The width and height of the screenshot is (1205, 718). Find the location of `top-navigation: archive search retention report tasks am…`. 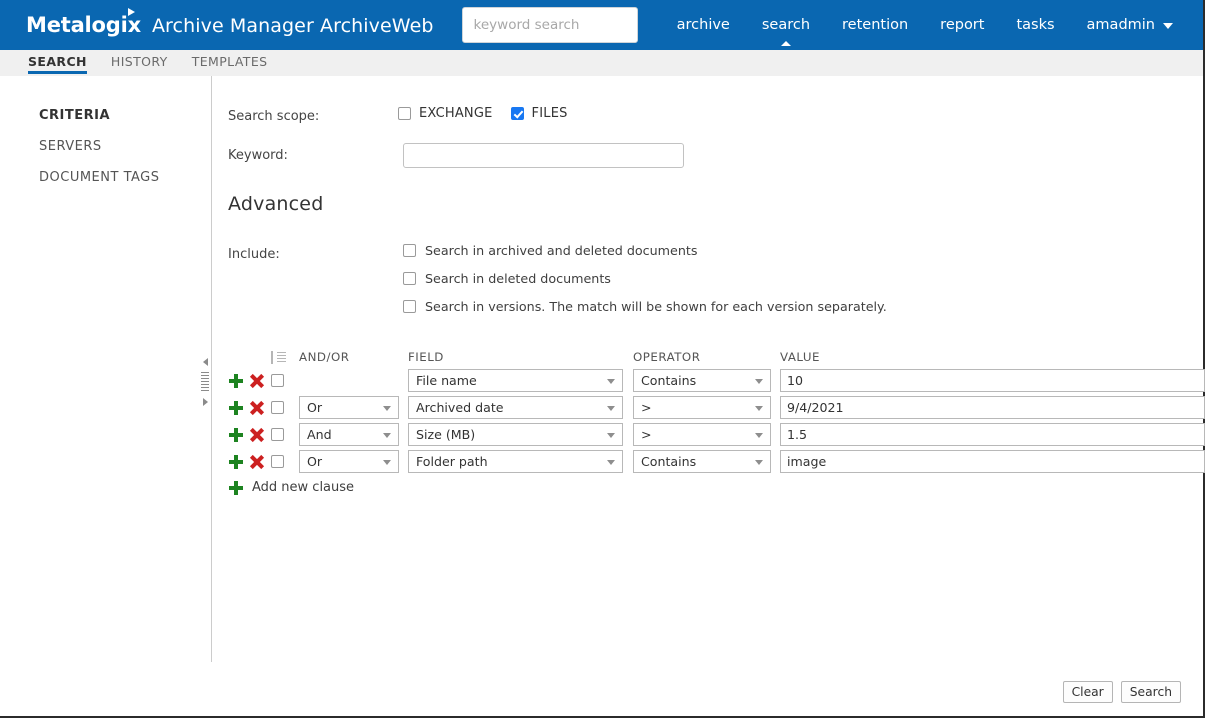

top-navigation: archive search retention report tasks am… is located at coordinates (925, 25).